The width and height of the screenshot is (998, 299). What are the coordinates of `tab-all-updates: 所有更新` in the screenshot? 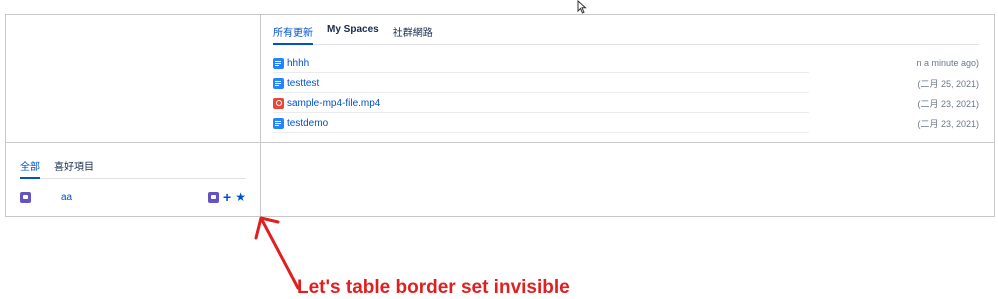 It's located at (293, 34).